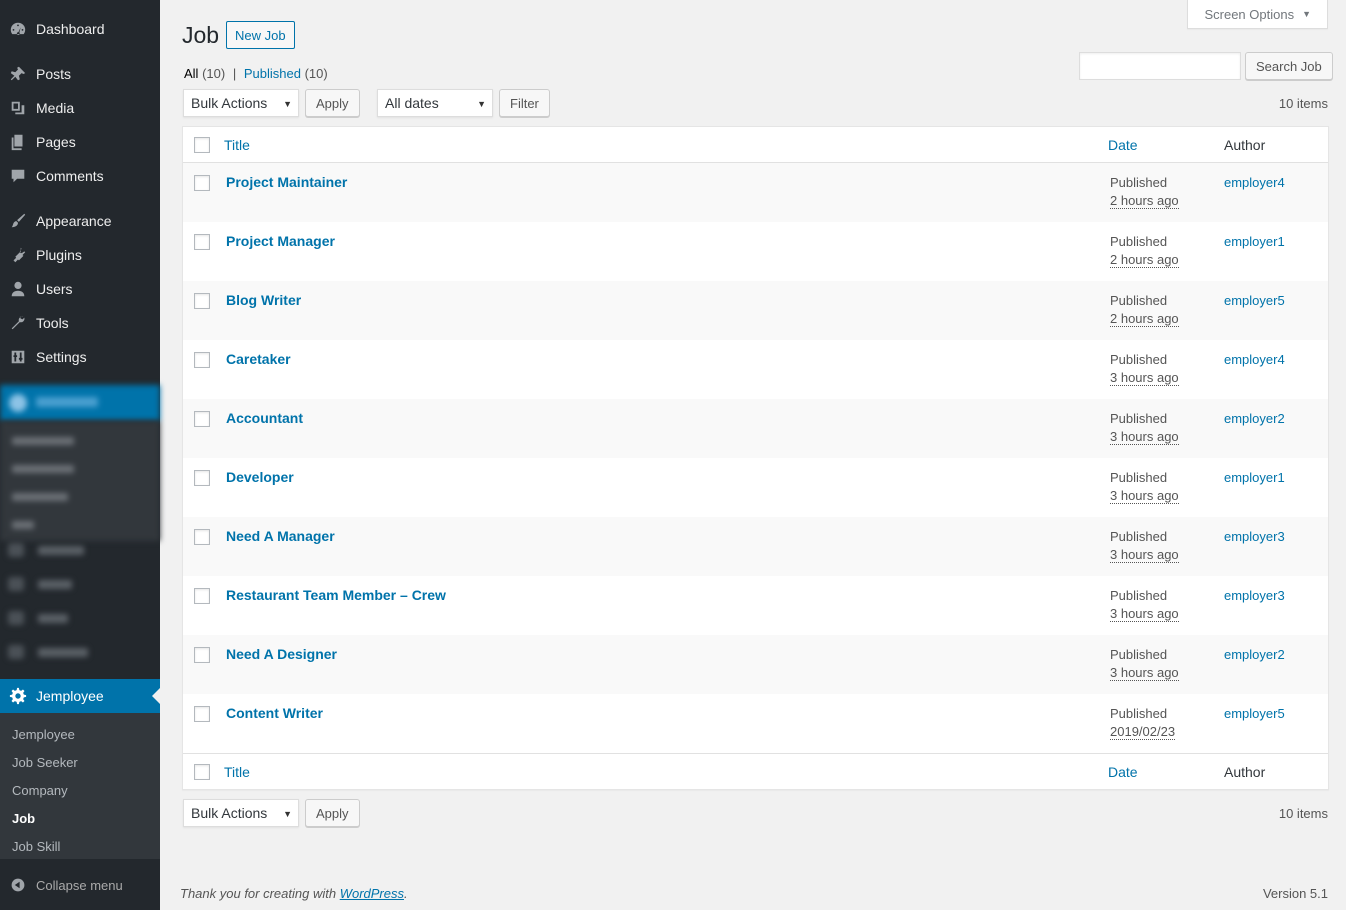  Describe the element at coordinates (281, 654) in the screenshot. I see `job-title-link: Need A Designer` at that location.